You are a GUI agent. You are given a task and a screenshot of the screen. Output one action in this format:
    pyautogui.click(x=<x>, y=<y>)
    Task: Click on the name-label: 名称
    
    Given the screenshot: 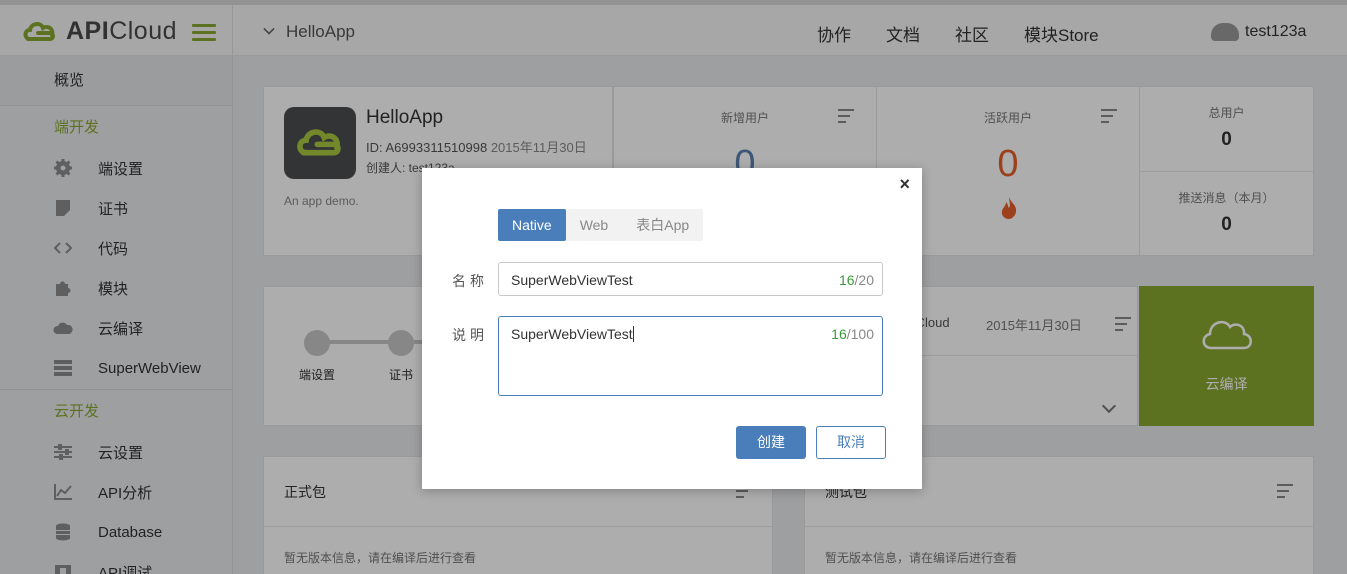 What is the action you would take?
    pyautogui.click(x=470, y=281)
    